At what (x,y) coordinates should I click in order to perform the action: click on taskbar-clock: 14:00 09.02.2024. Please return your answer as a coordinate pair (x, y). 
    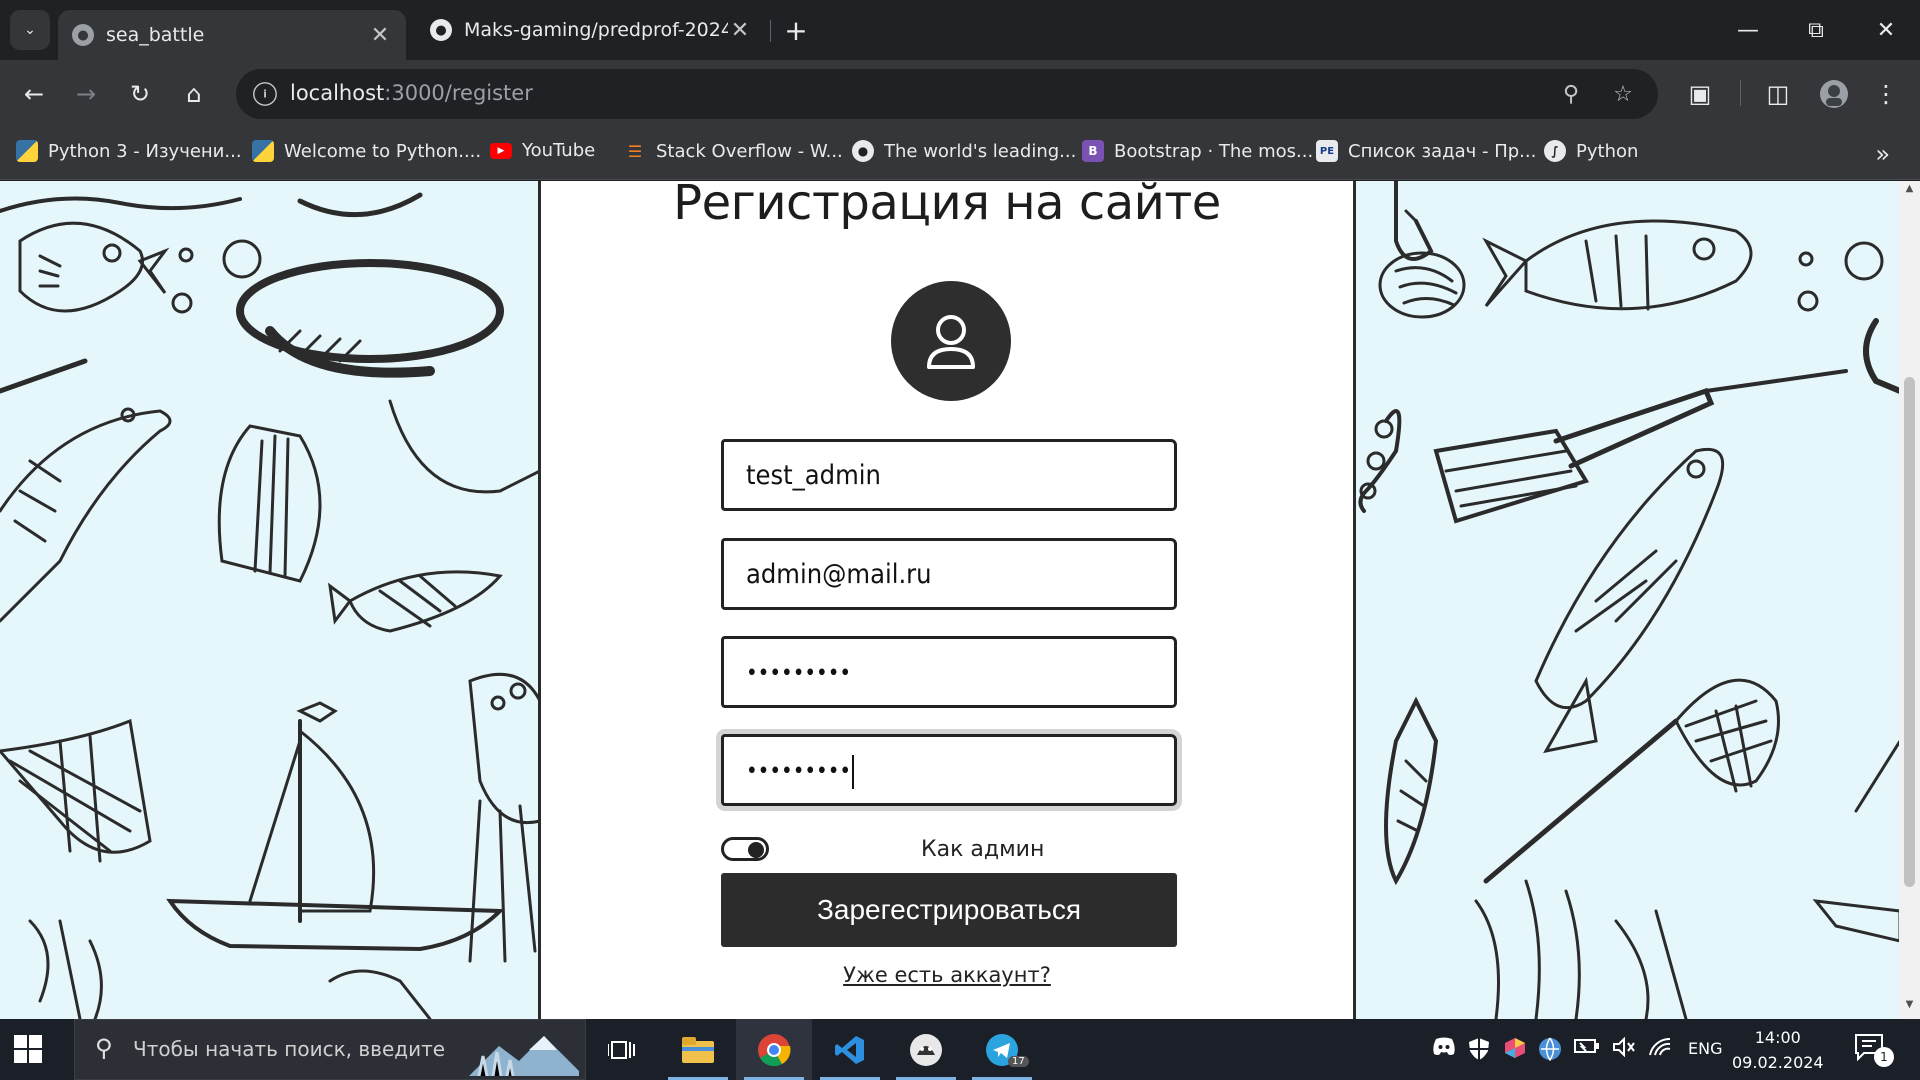
    Looking at the image, I should click on (1778, 1050).